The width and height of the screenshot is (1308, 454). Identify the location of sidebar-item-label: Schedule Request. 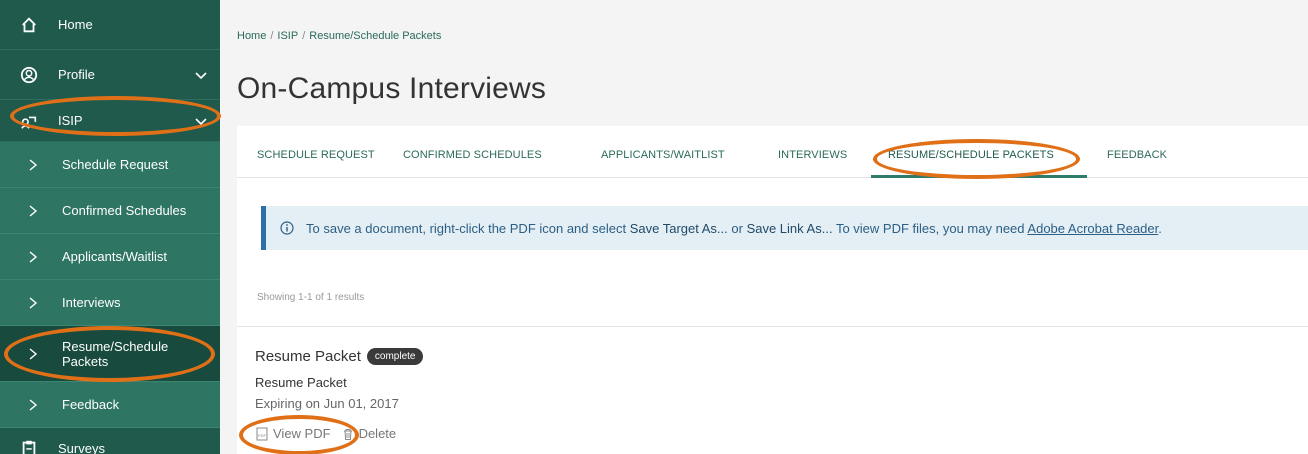
(115, 164).